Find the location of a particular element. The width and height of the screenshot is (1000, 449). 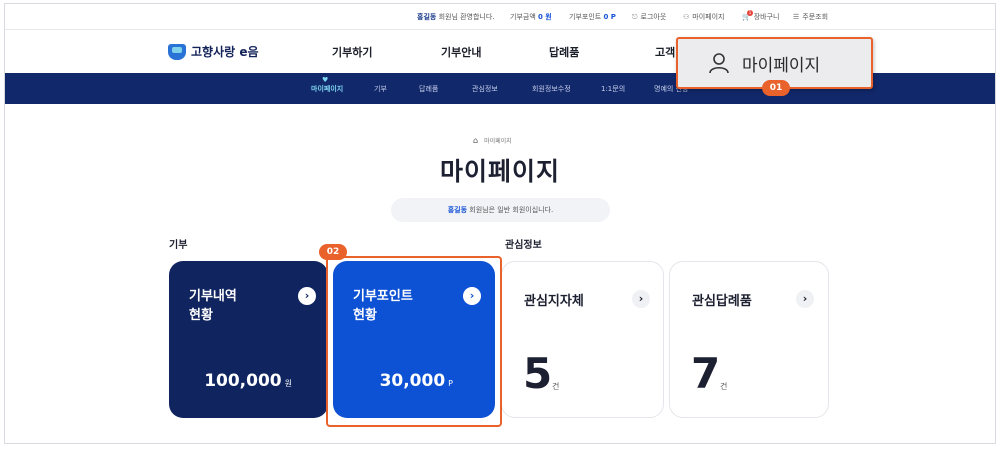

mypage-link: ⚇ 마이페이지 is located at coordinates (703, 17).